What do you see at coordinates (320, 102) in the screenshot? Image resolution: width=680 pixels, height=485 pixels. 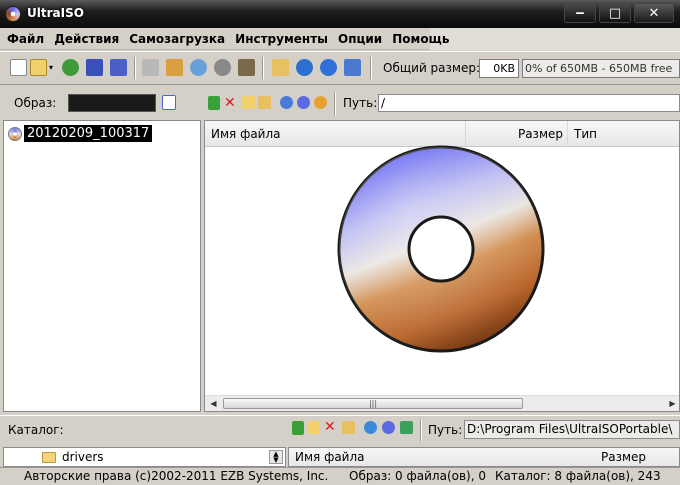 I see `refresh-icon` at bounding box center [320, 102].